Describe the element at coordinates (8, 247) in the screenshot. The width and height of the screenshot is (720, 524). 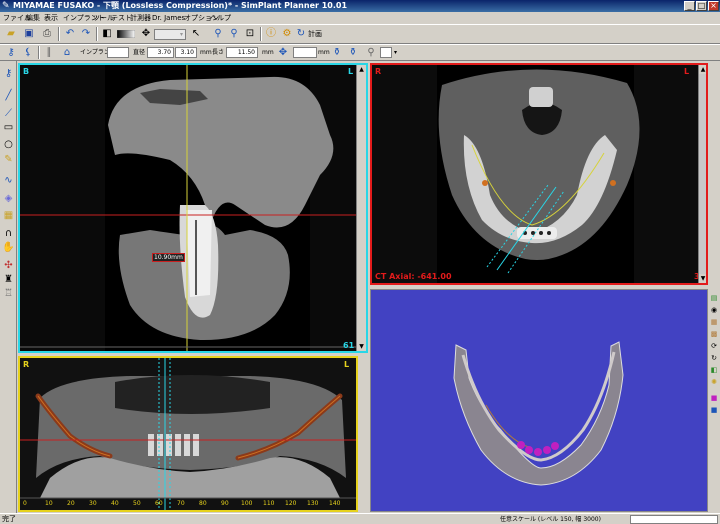
I see `hand-tool-icon: ✋` at that location.